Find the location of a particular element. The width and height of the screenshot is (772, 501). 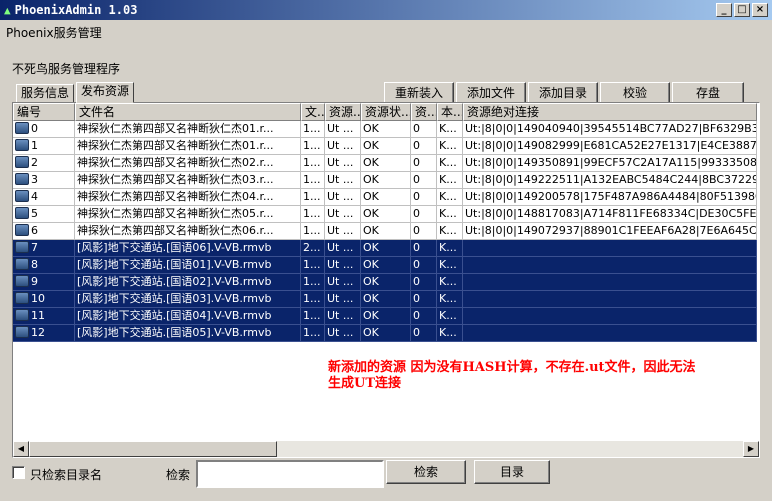

maximize-button: □ is located at coordinates (742, 10).